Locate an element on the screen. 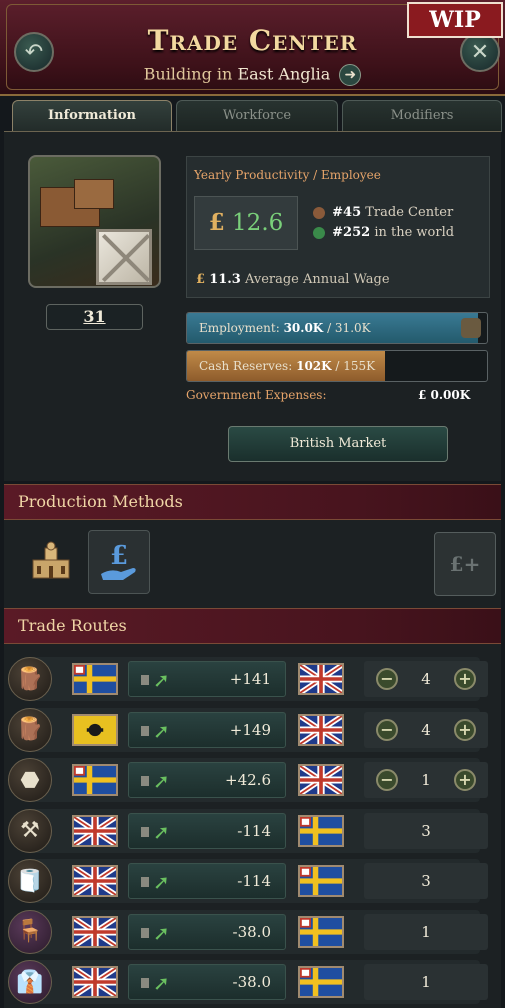 This screenshot has width=505, height=1008. trade-route-row: ⚒ ➚ -114 3 is located at coordinates (248, 830).